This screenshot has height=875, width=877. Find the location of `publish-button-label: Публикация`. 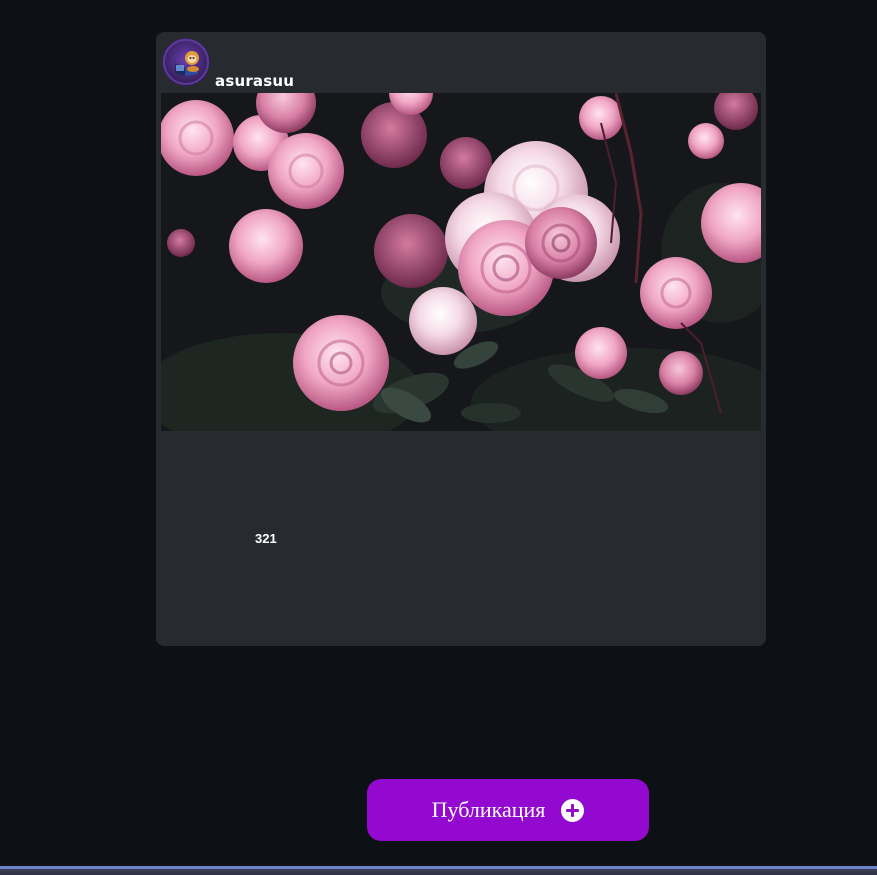

publish-button-label: Публикация is located at coordinates (488, 809).